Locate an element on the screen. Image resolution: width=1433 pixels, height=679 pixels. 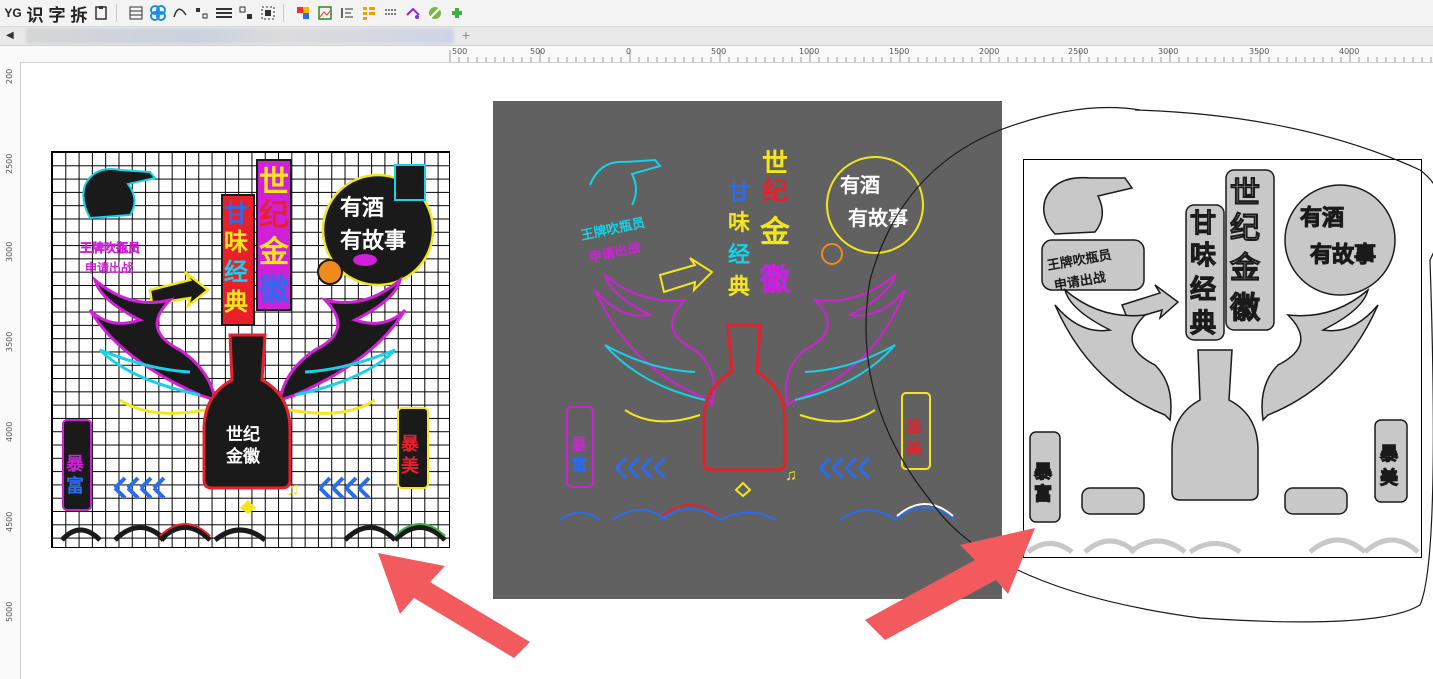
neon-arrow-icon is located at coordinates (686, 275).